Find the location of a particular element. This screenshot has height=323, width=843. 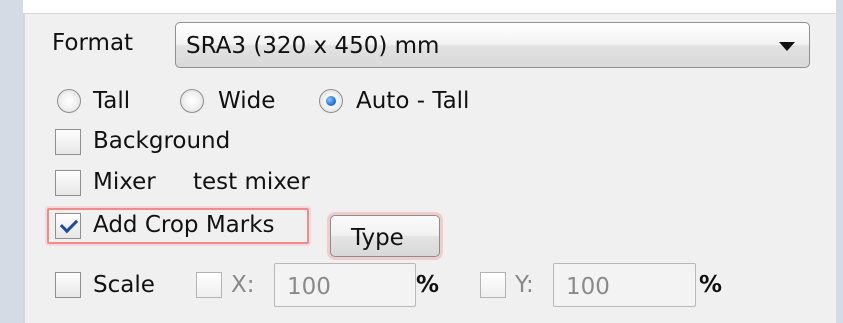

scale-y-value: 100 is located at coordinates (588, 287).